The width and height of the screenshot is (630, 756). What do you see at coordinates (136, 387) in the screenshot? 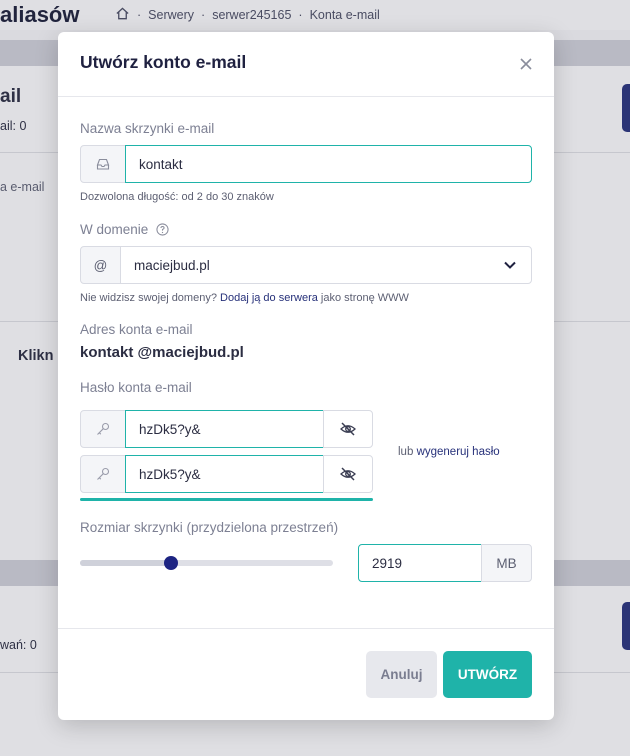
I see `password-label: Hasło konta e-mail` at bounding box center [136, 387].